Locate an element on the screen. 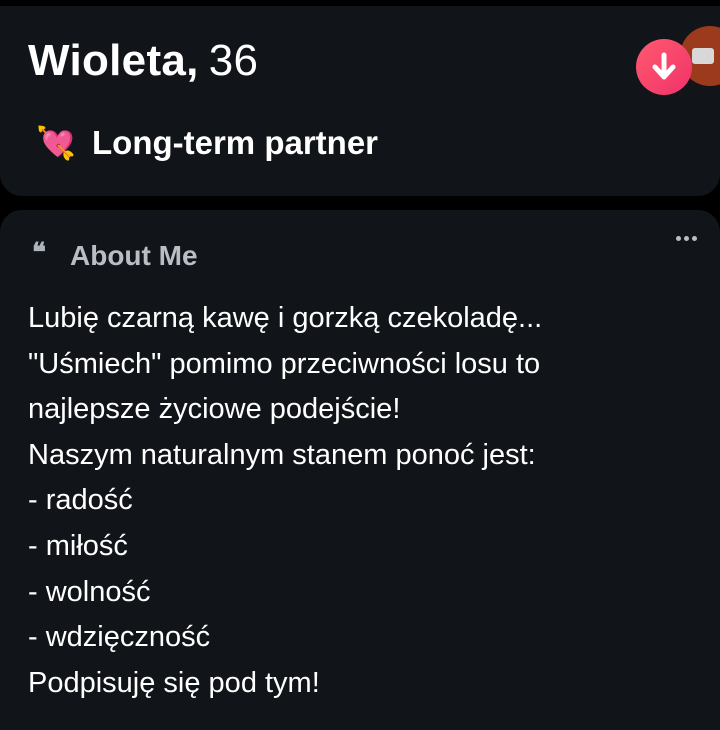 Image resolution: width=720 pixels, height=730 pixels. bio-line: - wolność is located at coordinates (89, 591).